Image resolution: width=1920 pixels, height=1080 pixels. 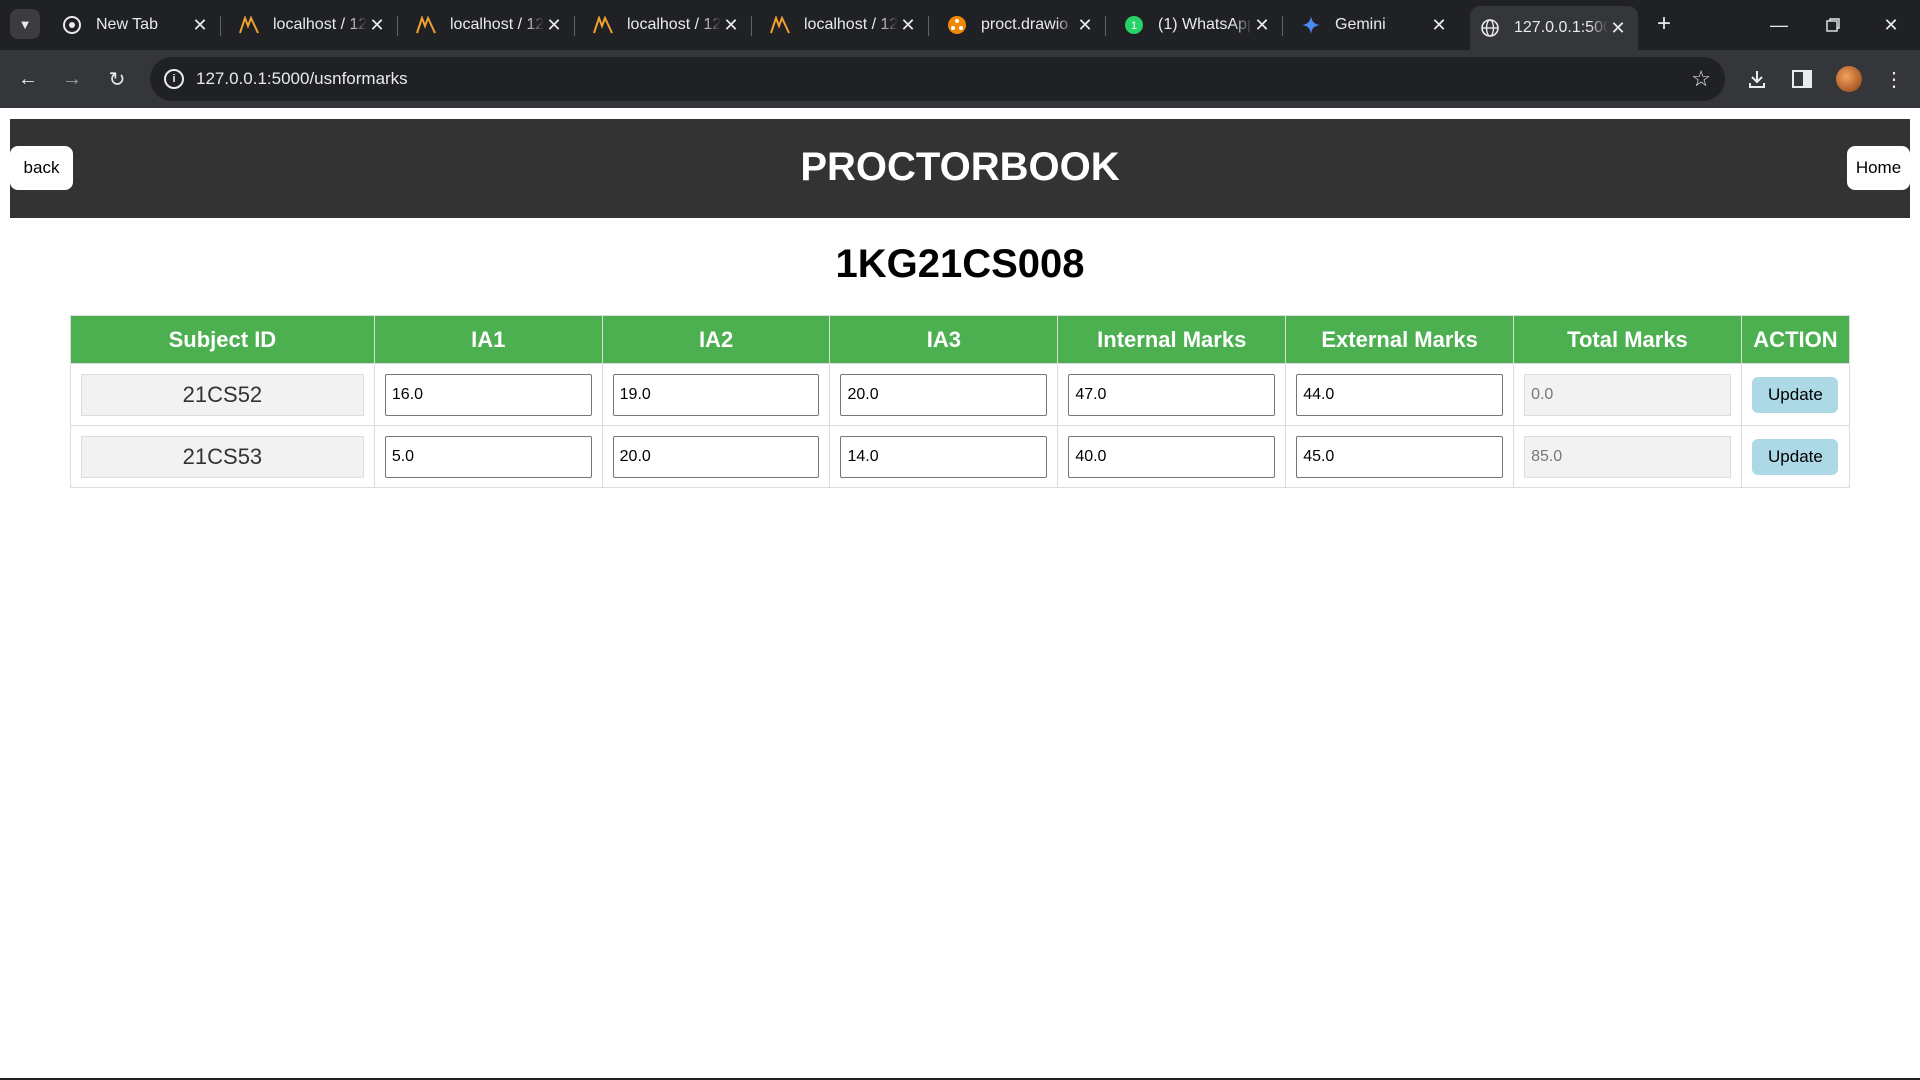 What do you see at coordinates (222, 456) in the screenshot?
I see `cell-subject-id: 21CS53` at bounding box center [222, 456].